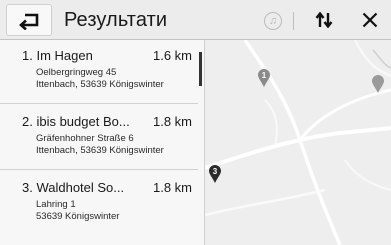  I want to click on result-city: 53639 Königswinter, so click(78, 216).